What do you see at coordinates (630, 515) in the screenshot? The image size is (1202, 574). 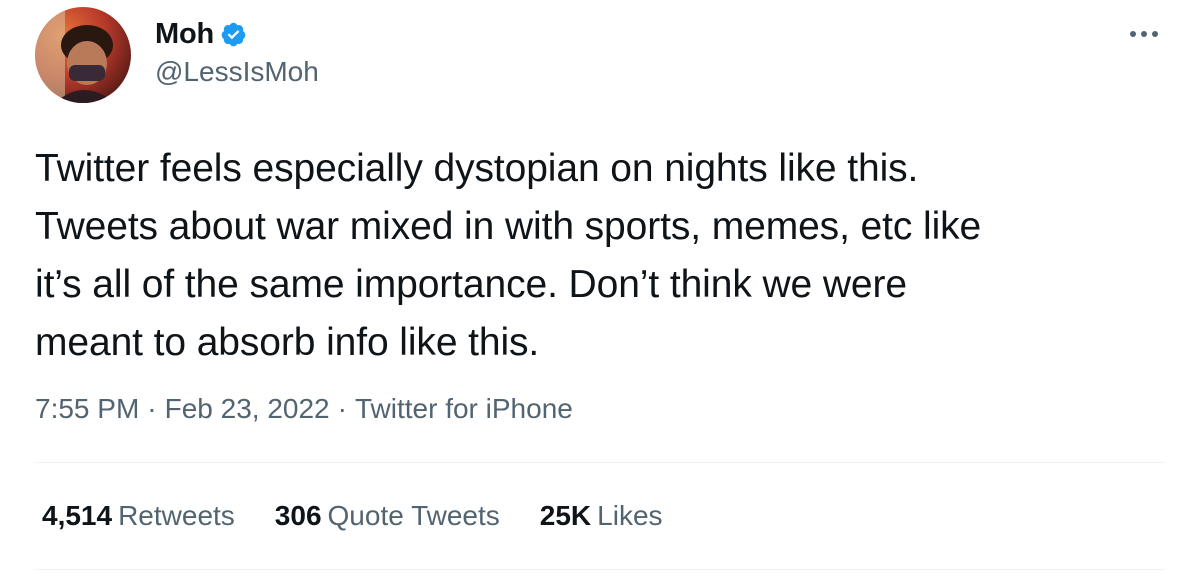 I see `likes-label: Likes` at bounding box center [630, 515].